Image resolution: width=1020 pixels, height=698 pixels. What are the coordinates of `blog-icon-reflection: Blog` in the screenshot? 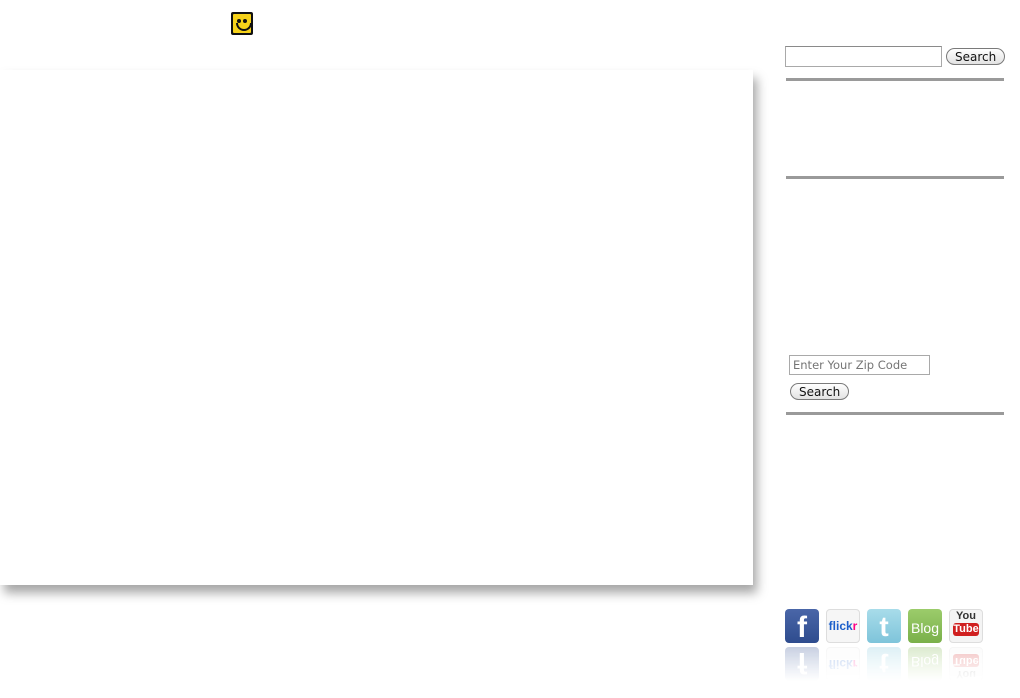 It's located at (925, 664).